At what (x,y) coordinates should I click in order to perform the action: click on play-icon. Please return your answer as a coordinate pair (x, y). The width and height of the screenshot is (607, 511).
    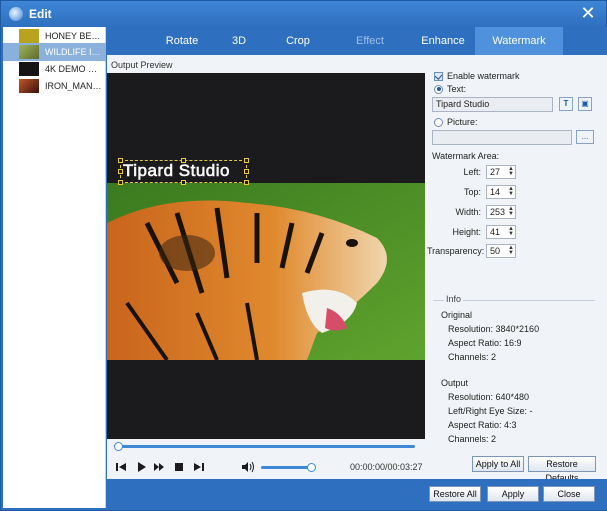
    Looking at the image, I should click on (141, 467).